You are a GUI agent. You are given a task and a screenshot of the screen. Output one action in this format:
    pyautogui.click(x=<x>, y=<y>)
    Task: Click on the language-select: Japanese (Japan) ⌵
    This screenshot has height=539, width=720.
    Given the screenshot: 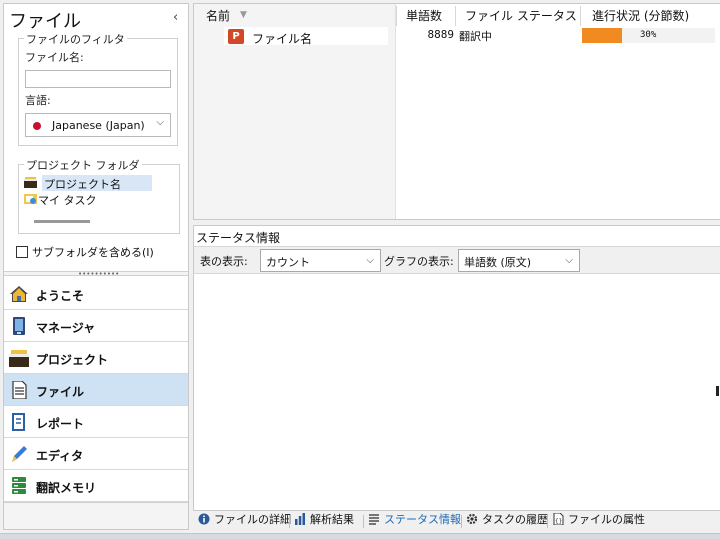 What is the action you would take?
    pyautogui.click(x=98, y=125)
    